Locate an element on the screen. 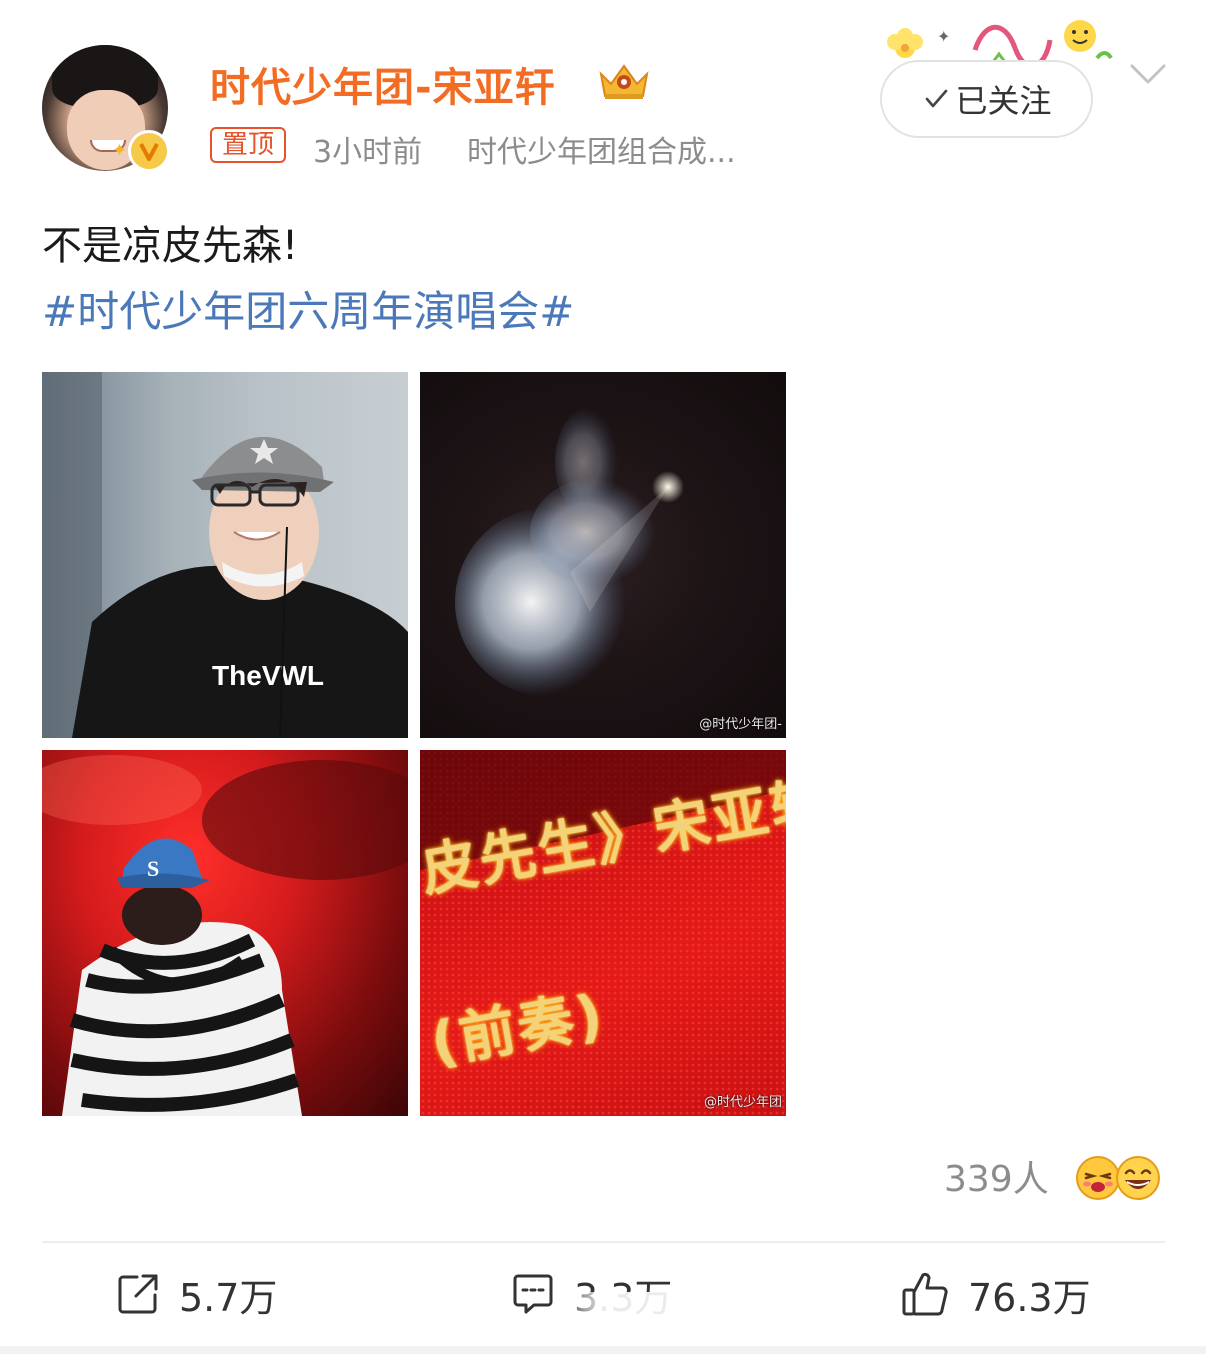  follow-button: 已关注 is located at coordinates (986, 99).